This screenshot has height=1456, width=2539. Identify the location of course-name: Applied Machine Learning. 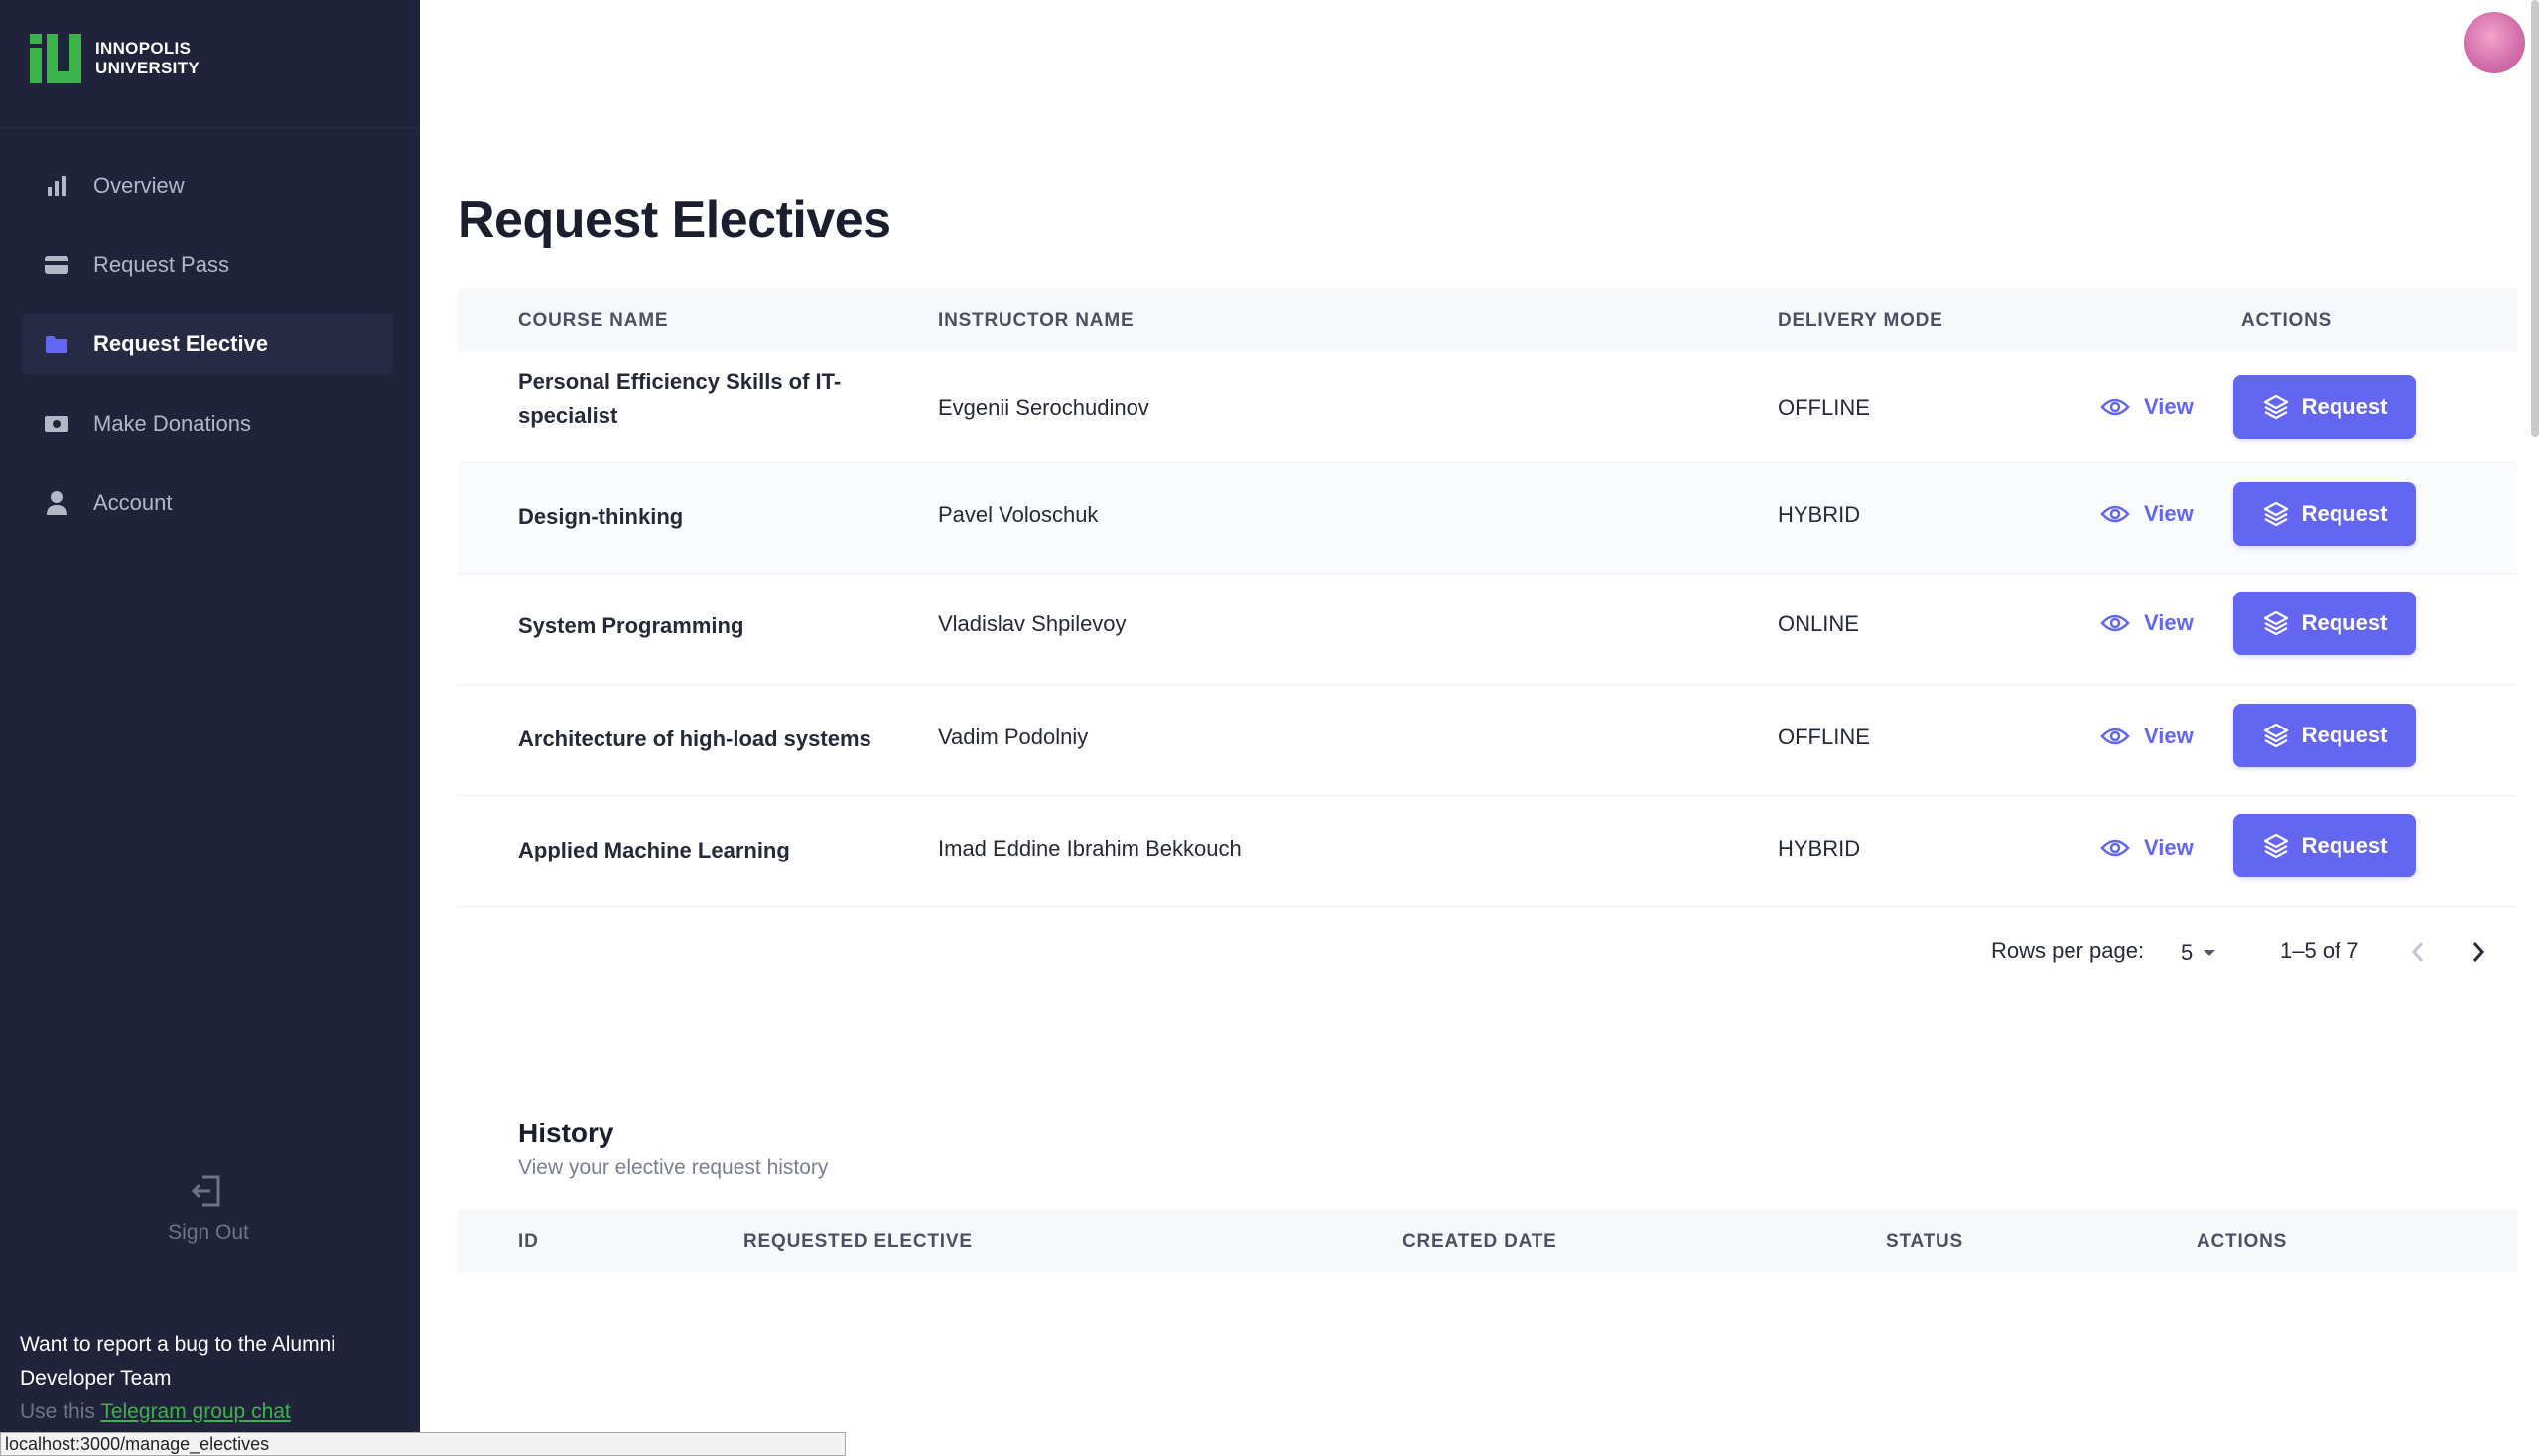
(654, 850).